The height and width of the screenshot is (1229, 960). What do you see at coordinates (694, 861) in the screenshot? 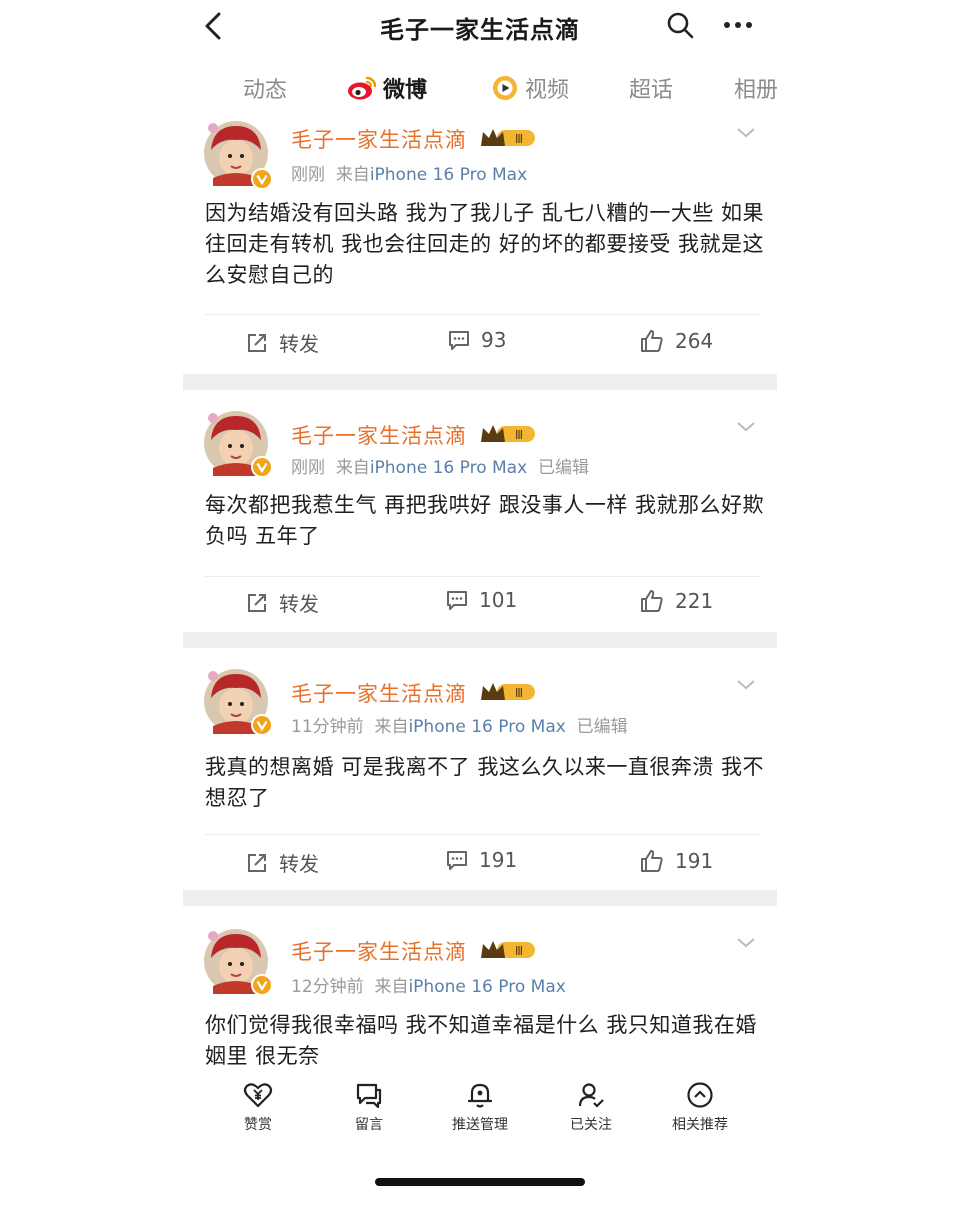
I see `like-count: 191` at bounding box center [694, 861].